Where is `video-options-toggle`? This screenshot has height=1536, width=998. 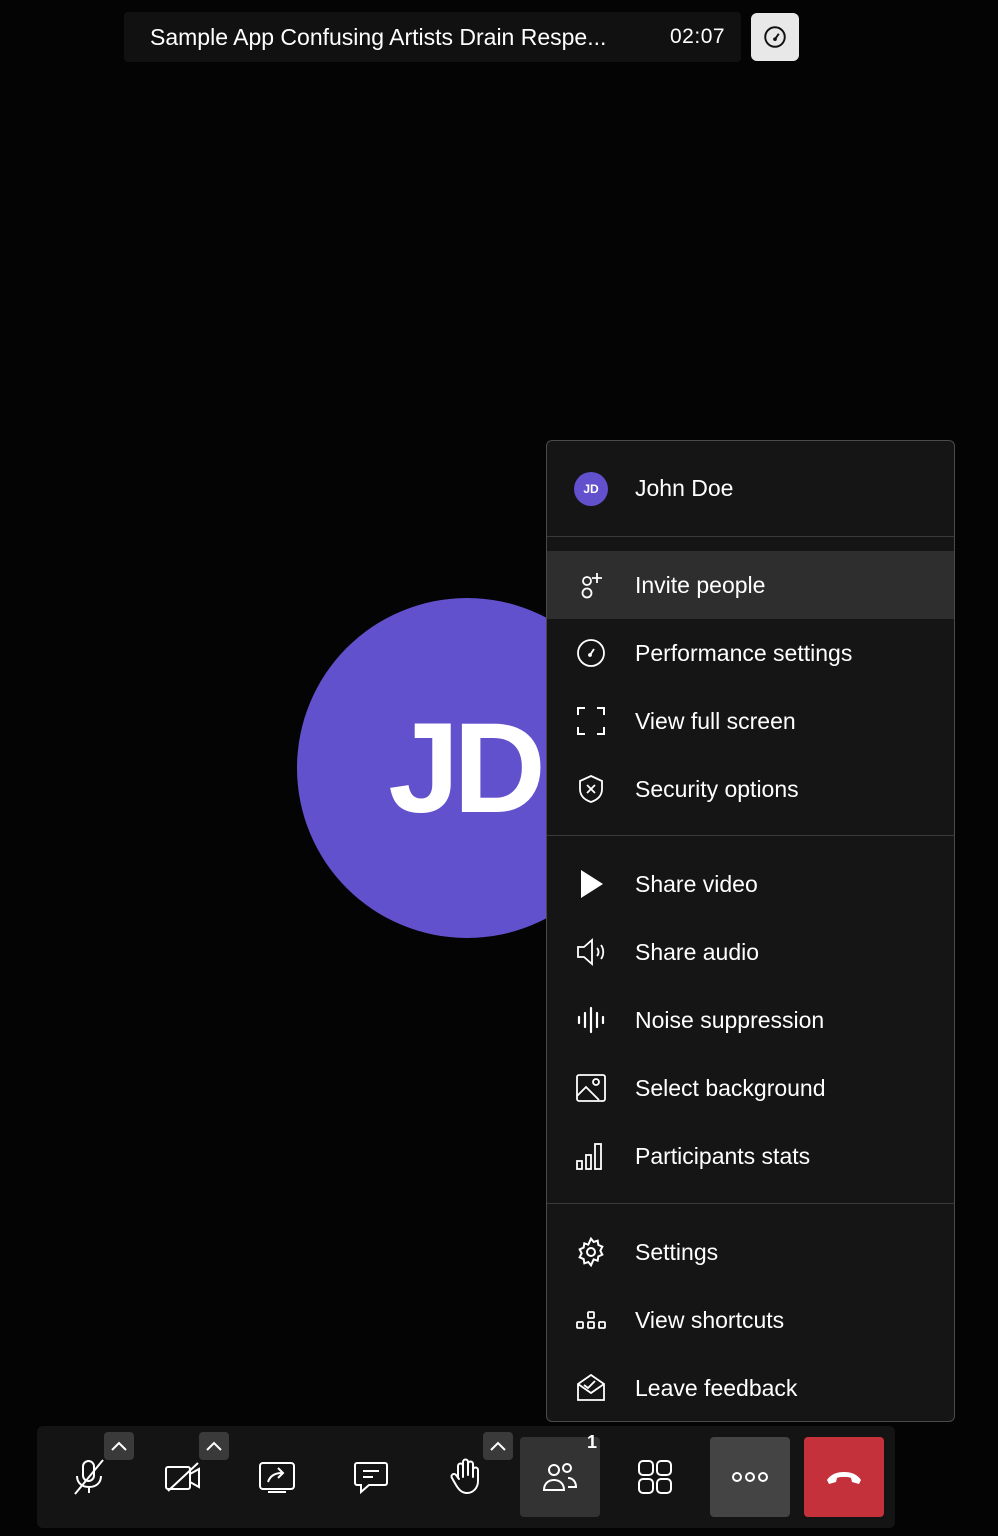 video-options-toggle is located at coordinates (214, 1446).